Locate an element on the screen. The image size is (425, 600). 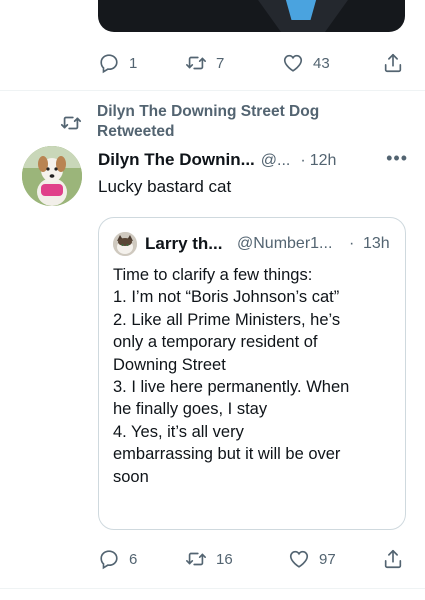
quote-line: 2. Like all Prime Ministers, he’s is located at coordinates (227, 319).